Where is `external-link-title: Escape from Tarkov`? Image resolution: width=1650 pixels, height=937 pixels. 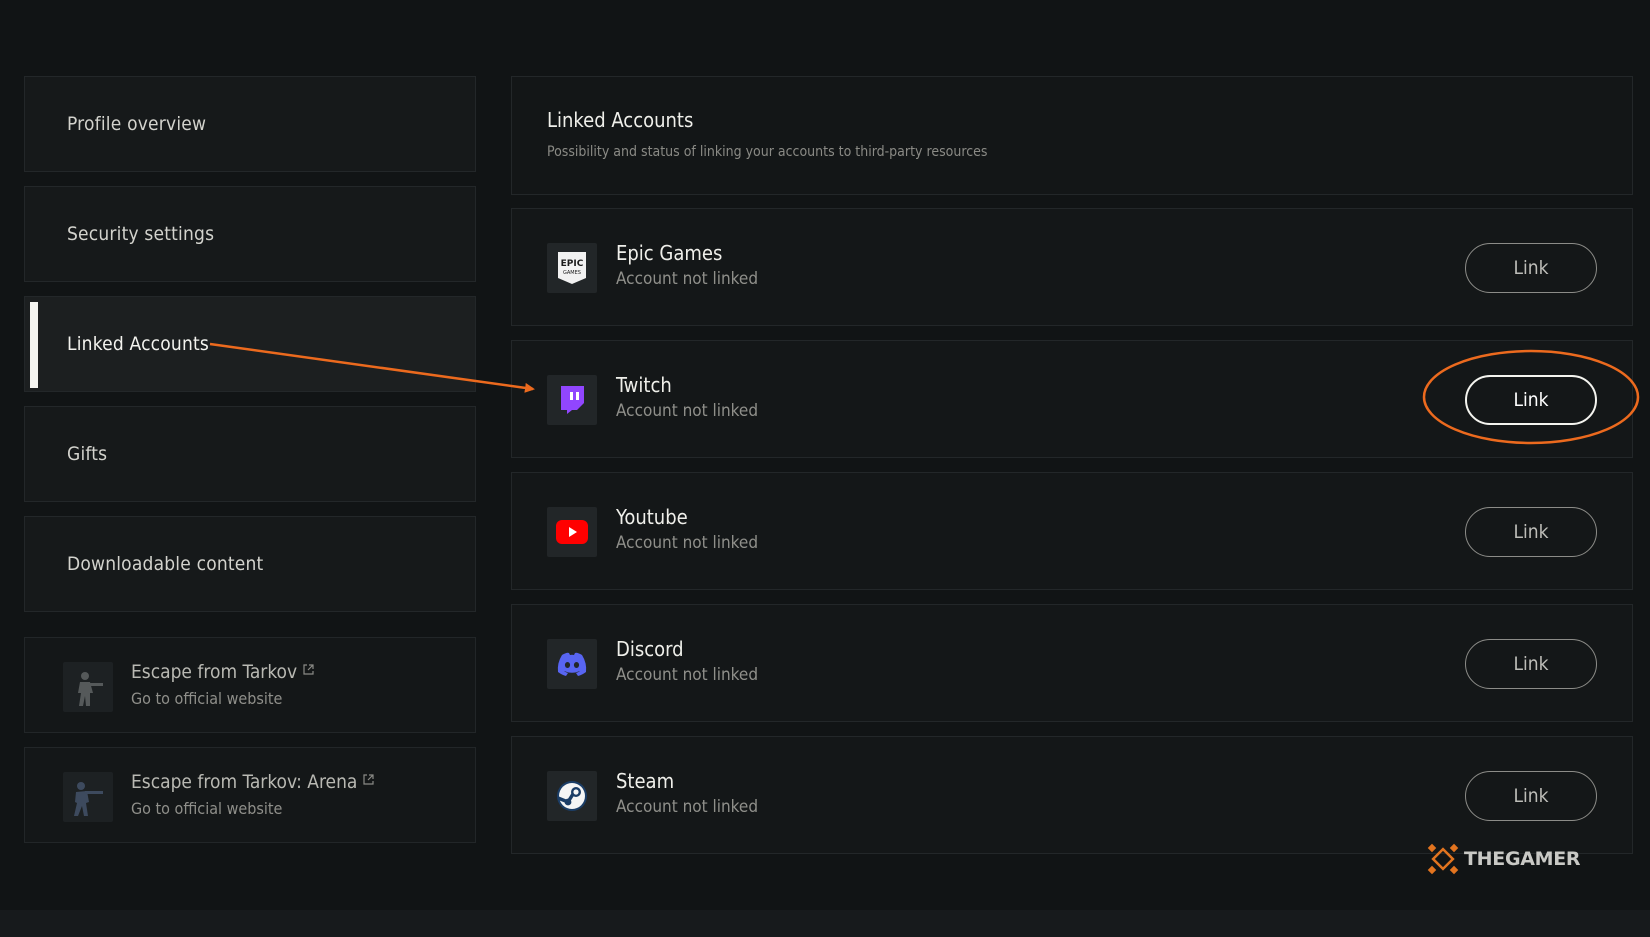
external-link-title: Escape from Tarkov is located at coordinates (214, 672).